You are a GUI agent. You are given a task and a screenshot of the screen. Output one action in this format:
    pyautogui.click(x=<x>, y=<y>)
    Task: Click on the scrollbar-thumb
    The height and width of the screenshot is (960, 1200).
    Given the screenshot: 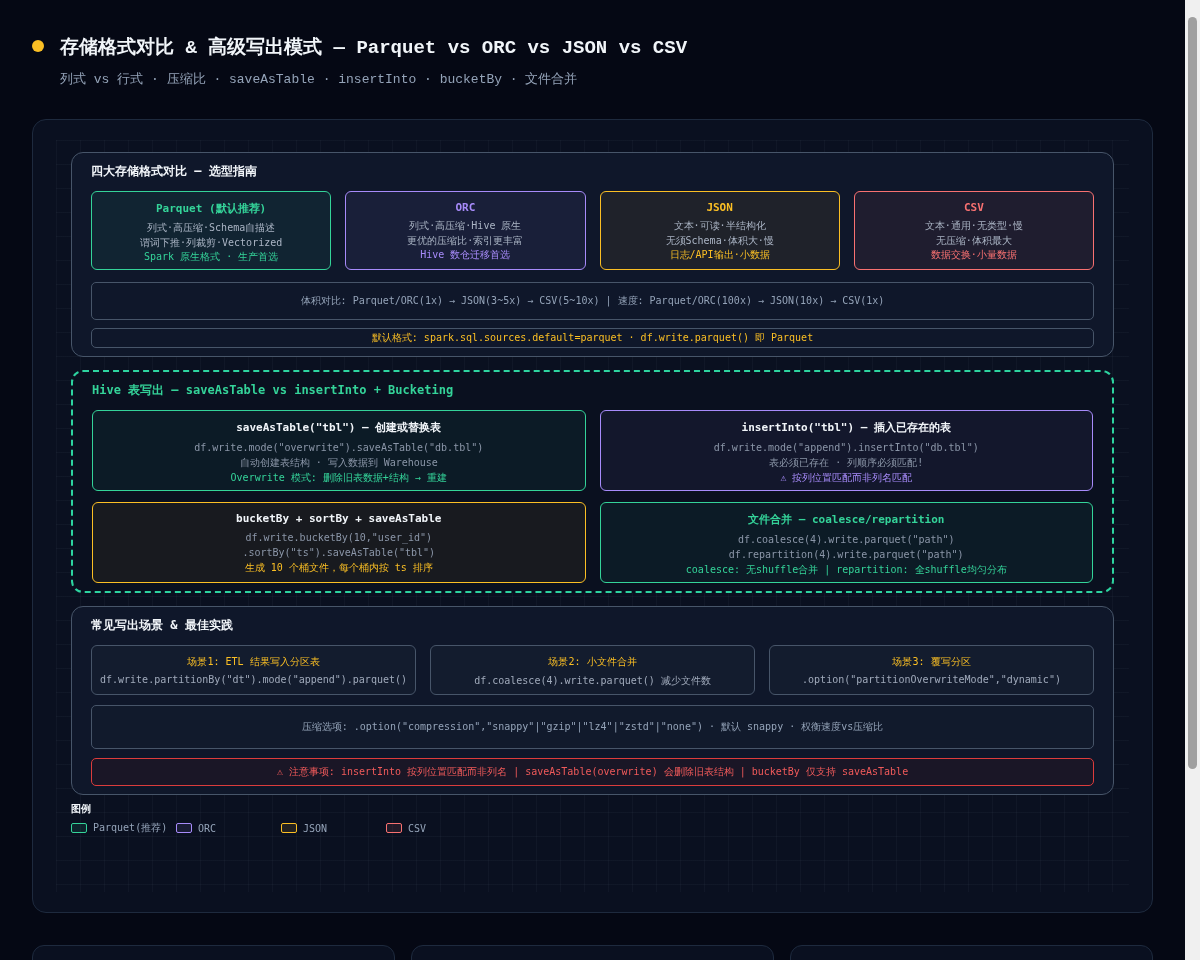 What is the action you would take?
    pyautogui.click(x=1192, y=393)
    